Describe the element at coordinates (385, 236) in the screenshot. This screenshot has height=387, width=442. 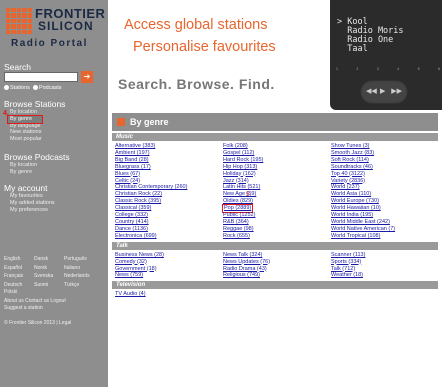
I see `genre-link: World Tropical (108)` at that location.